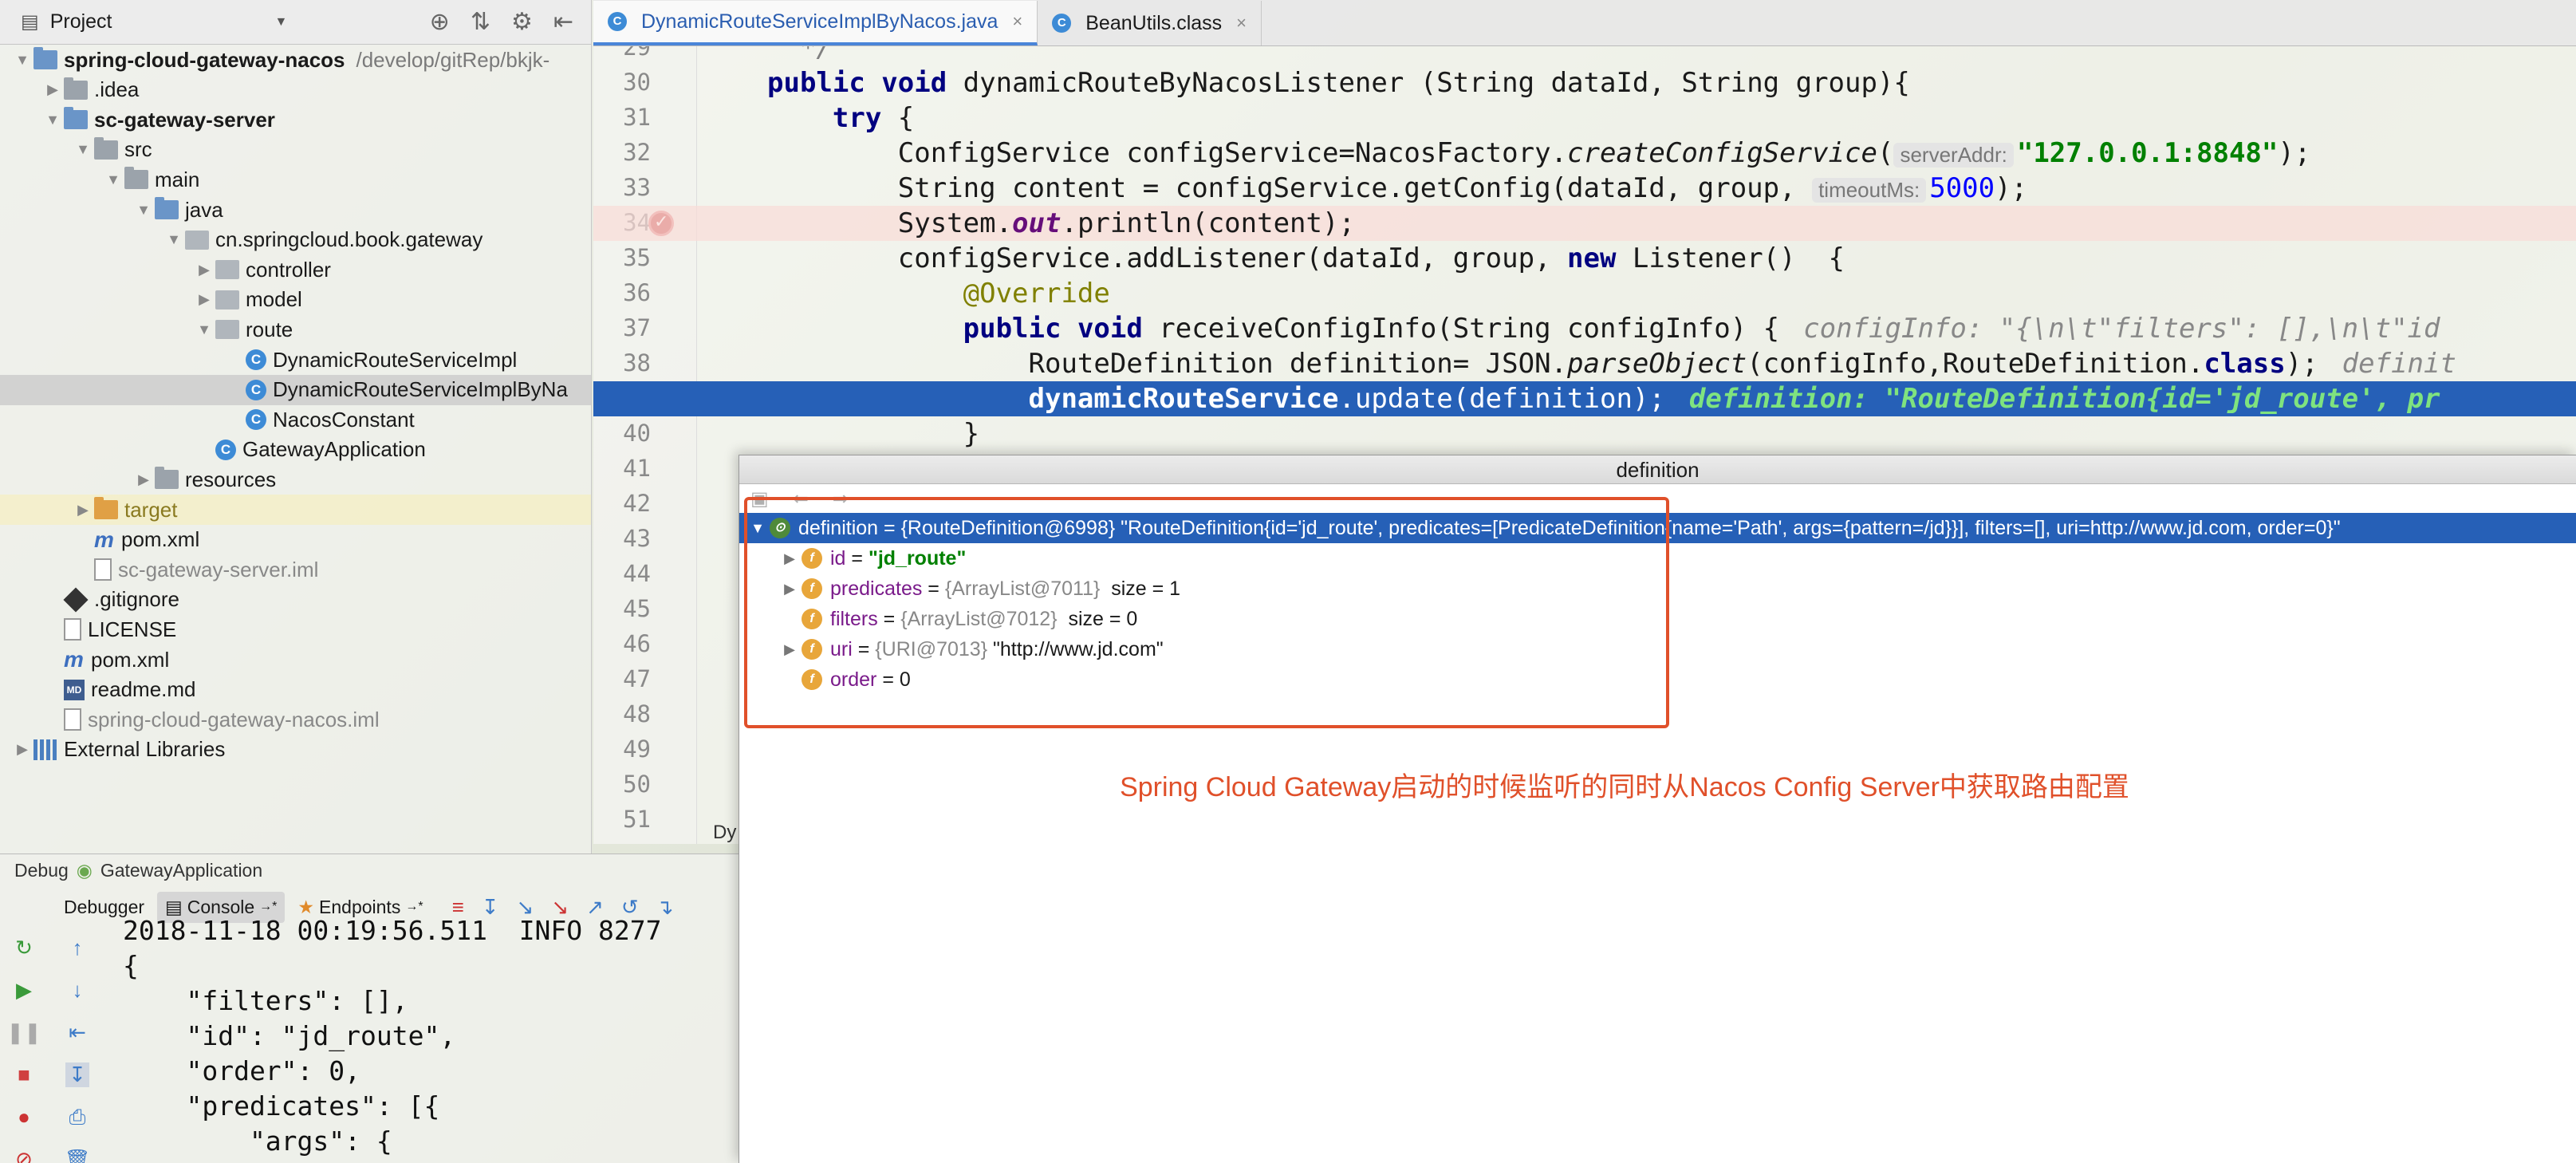 The height and width of the screenshot is (1163, 2576). What do you see at coordinates (1150, 23) in the screenshot?
I see `editor-tab: C BeanUtils.class ×` at bounding box center [1150, 23].